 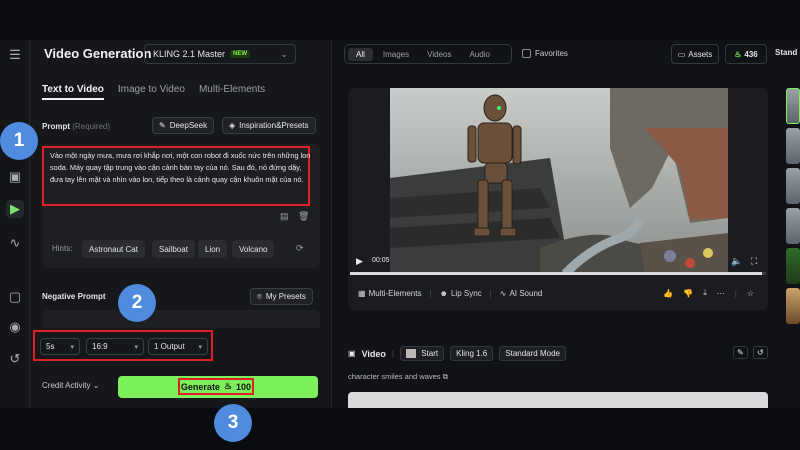 What do you see at coordinates (668, 293) in the screenshot?
I see `thumbs-up-icon: 👍` at bounding box center [668, 293].